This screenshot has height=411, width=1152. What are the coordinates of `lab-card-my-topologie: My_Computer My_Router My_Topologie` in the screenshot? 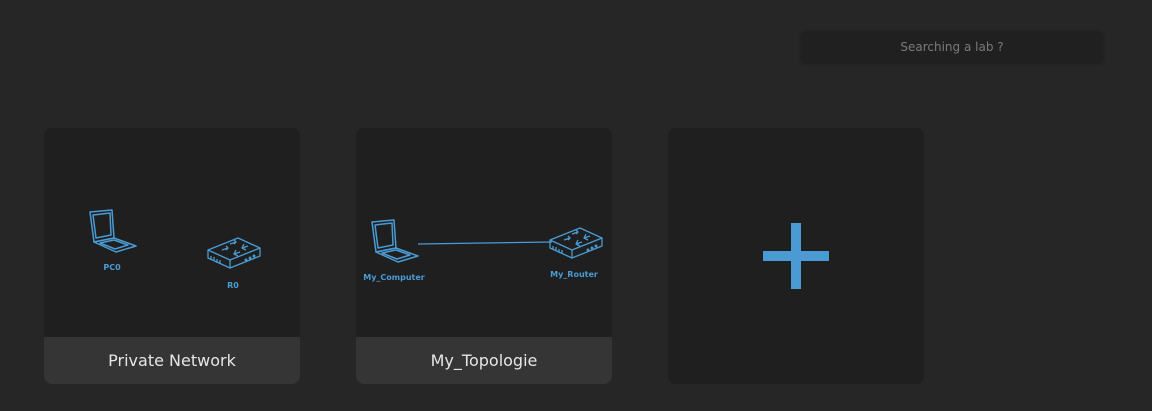 It's located at (484, 256).